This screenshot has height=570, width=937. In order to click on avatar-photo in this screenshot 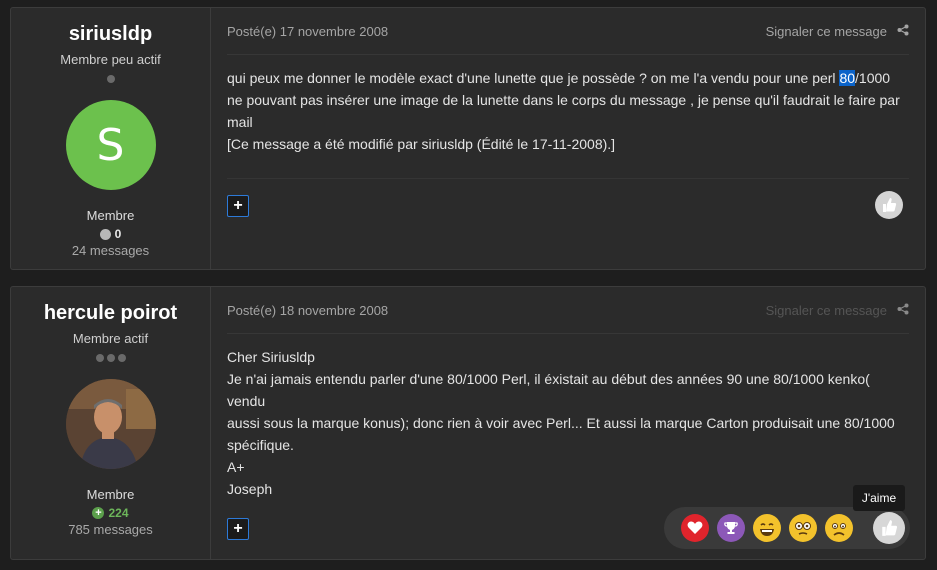, I will do `click(110, 424)`.